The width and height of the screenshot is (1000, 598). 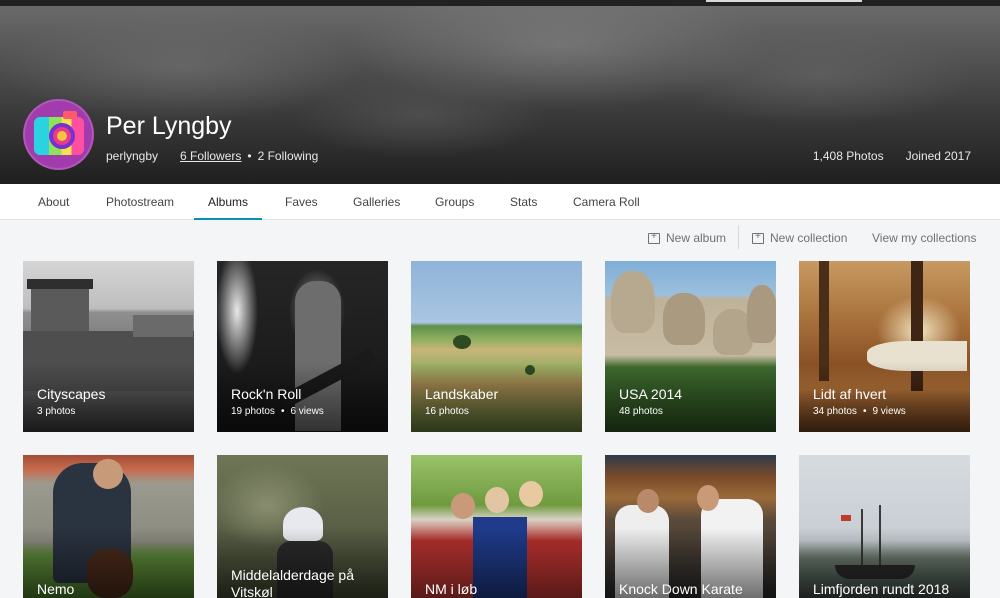 I want to click on album-view-count: 9 views, so click(x=889, y=411).